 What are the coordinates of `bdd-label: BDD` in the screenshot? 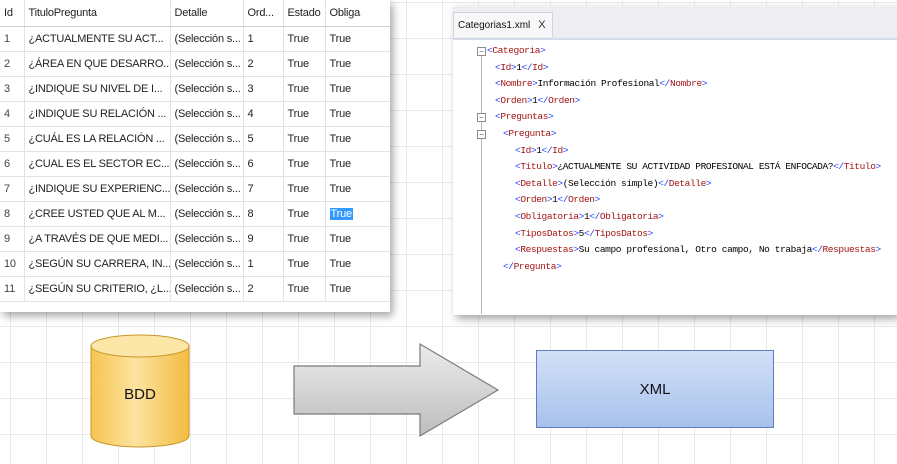 It's located at (140, 394).